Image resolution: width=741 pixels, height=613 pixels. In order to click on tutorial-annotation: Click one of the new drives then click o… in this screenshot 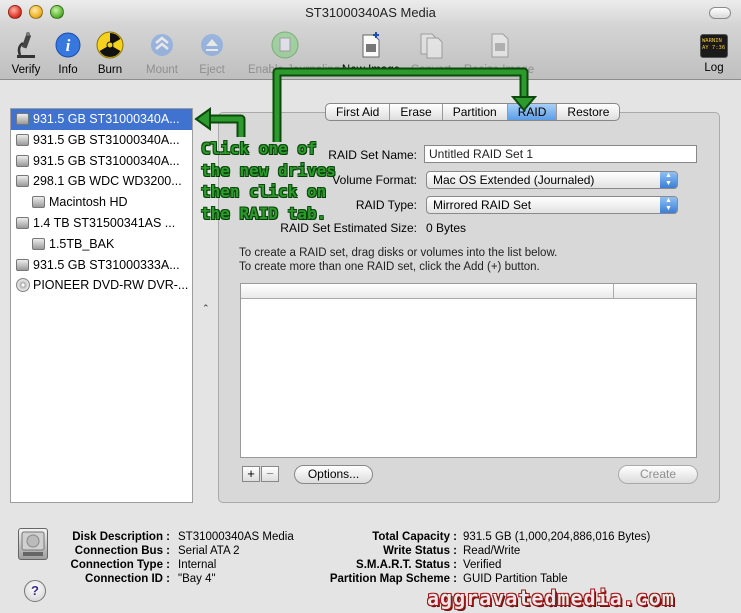, I will do `click(268, 181)`.